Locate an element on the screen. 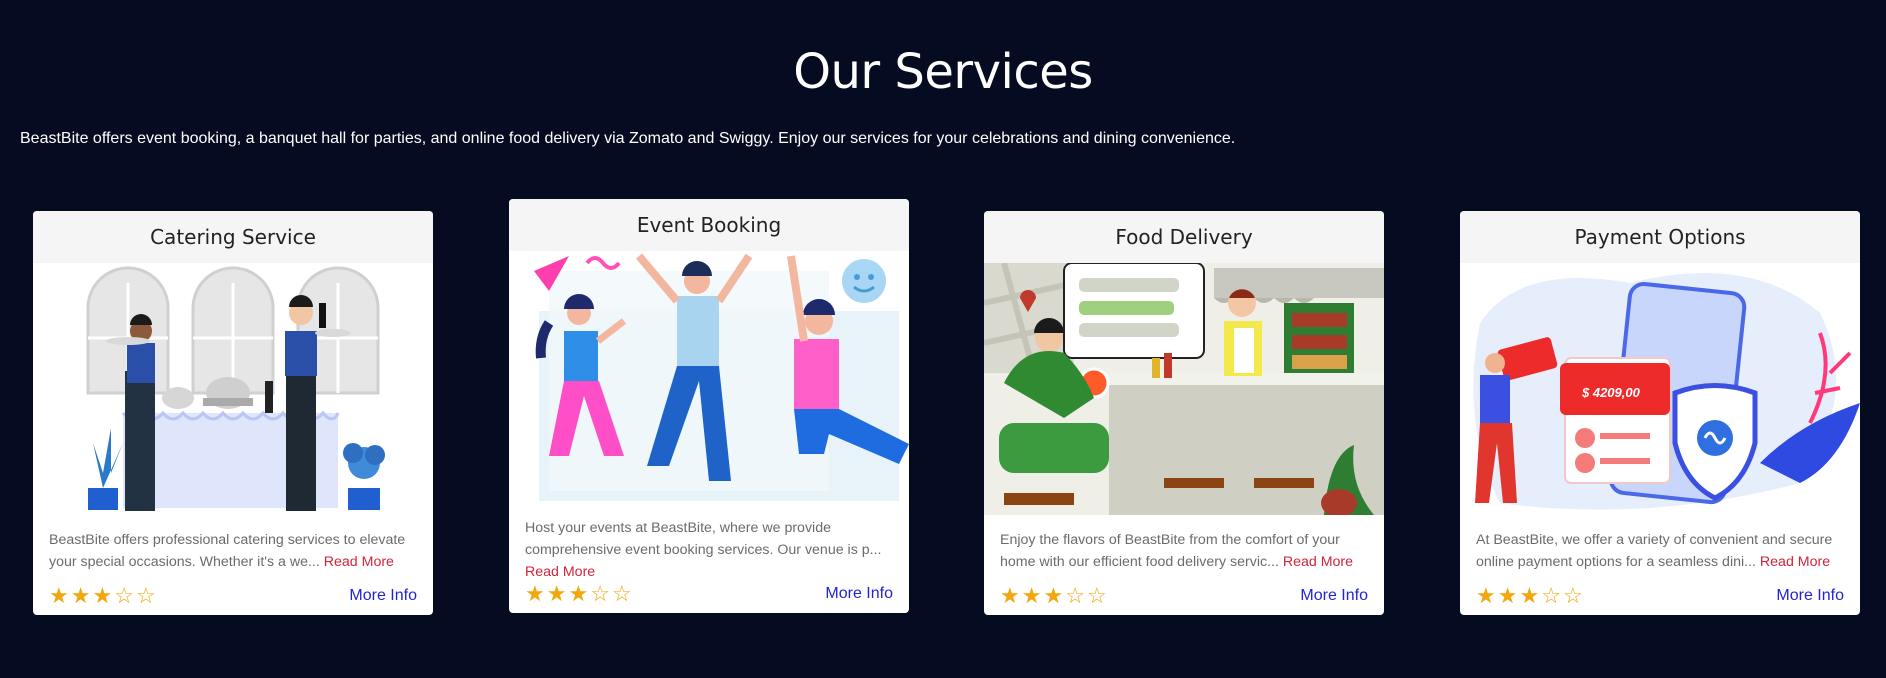 This screenshot has height=678, width=1886. card-title: Payment Options is located at coordinates (1660, 237).